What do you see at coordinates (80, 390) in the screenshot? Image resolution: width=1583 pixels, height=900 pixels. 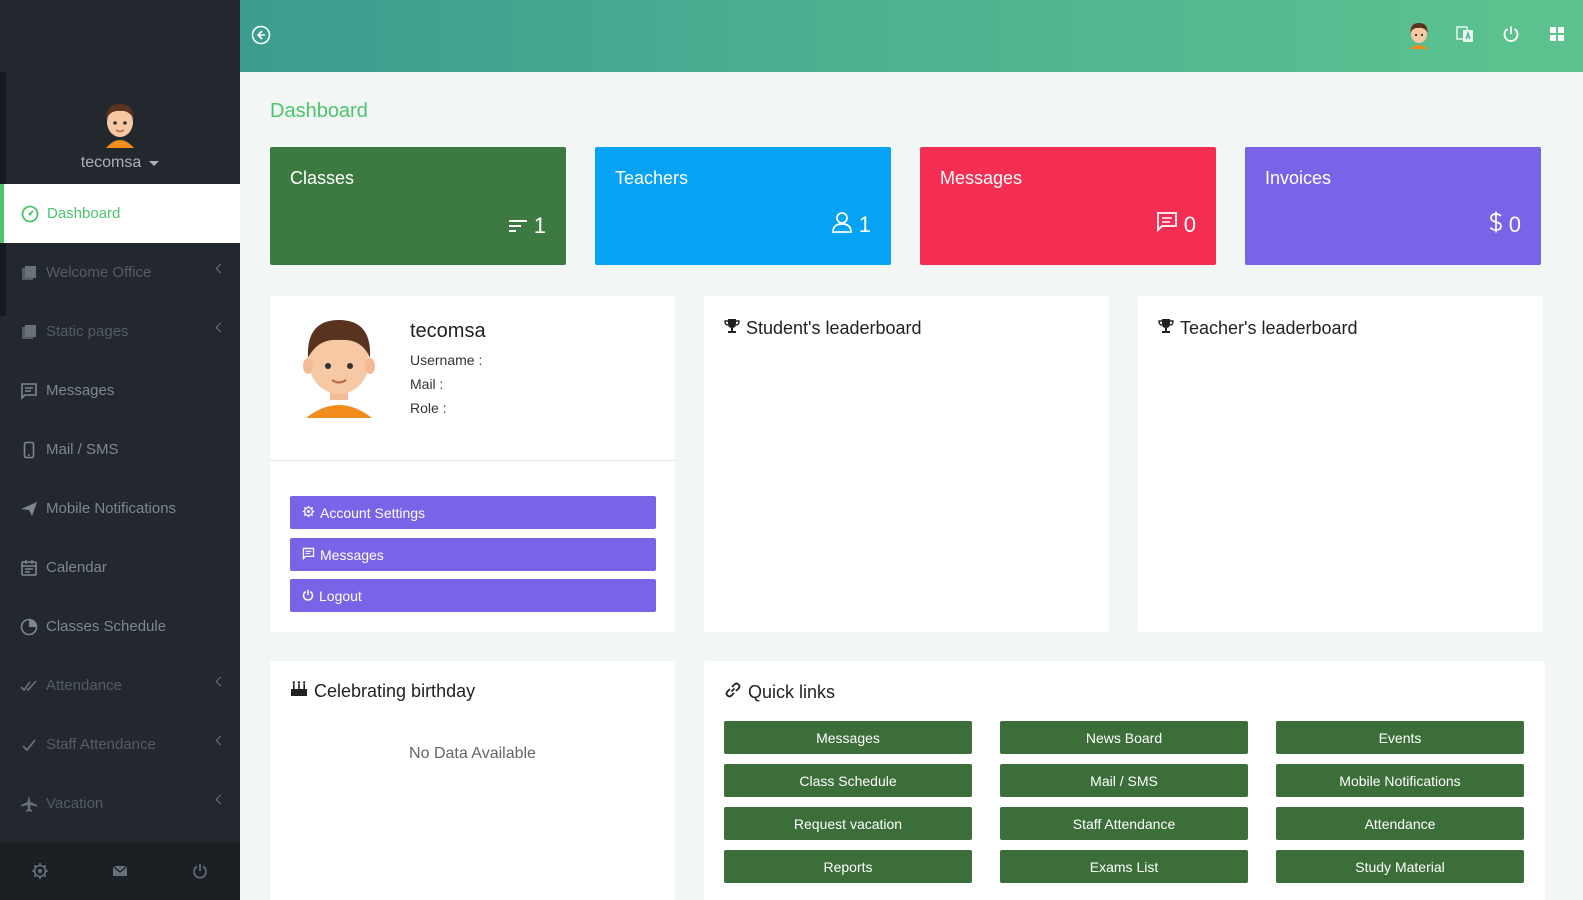 I see `sidebar-item-label: Messages` at bounding box center [80, 390].